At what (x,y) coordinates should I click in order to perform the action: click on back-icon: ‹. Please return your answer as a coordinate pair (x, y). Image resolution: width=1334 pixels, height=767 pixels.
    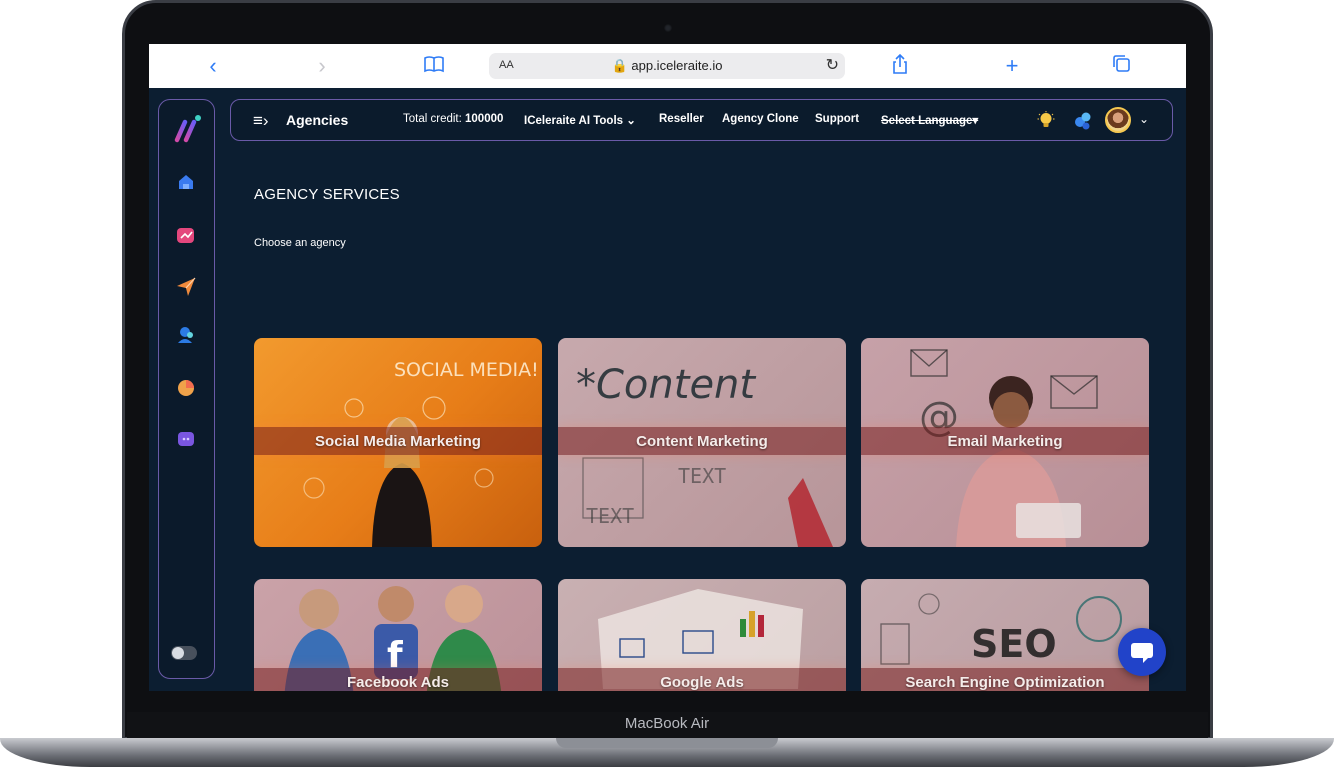
    Looking at the image, I should click on (213, 66).